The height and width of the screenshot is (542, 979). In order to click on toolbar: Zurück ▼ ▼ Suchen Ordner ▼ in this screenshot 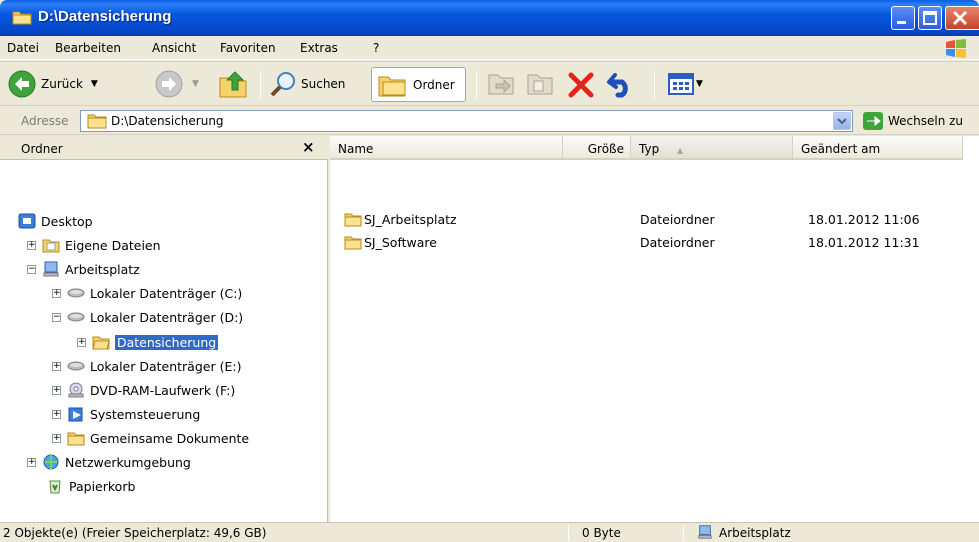, I will do `click(489, 83)`.